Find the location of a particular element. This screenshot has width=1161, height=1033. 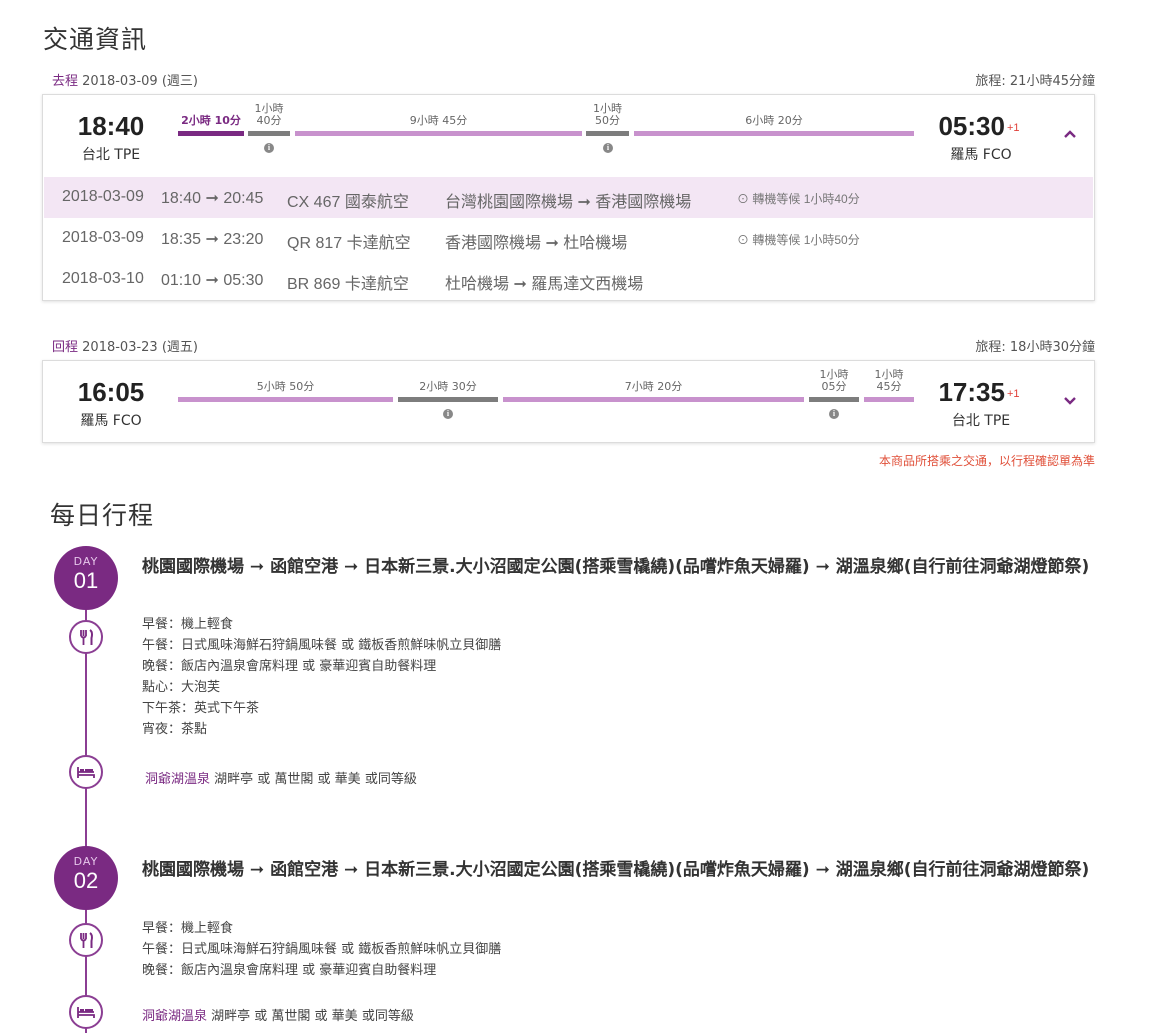

inbound-direction: 回程 is located at coordinates (65, 347).